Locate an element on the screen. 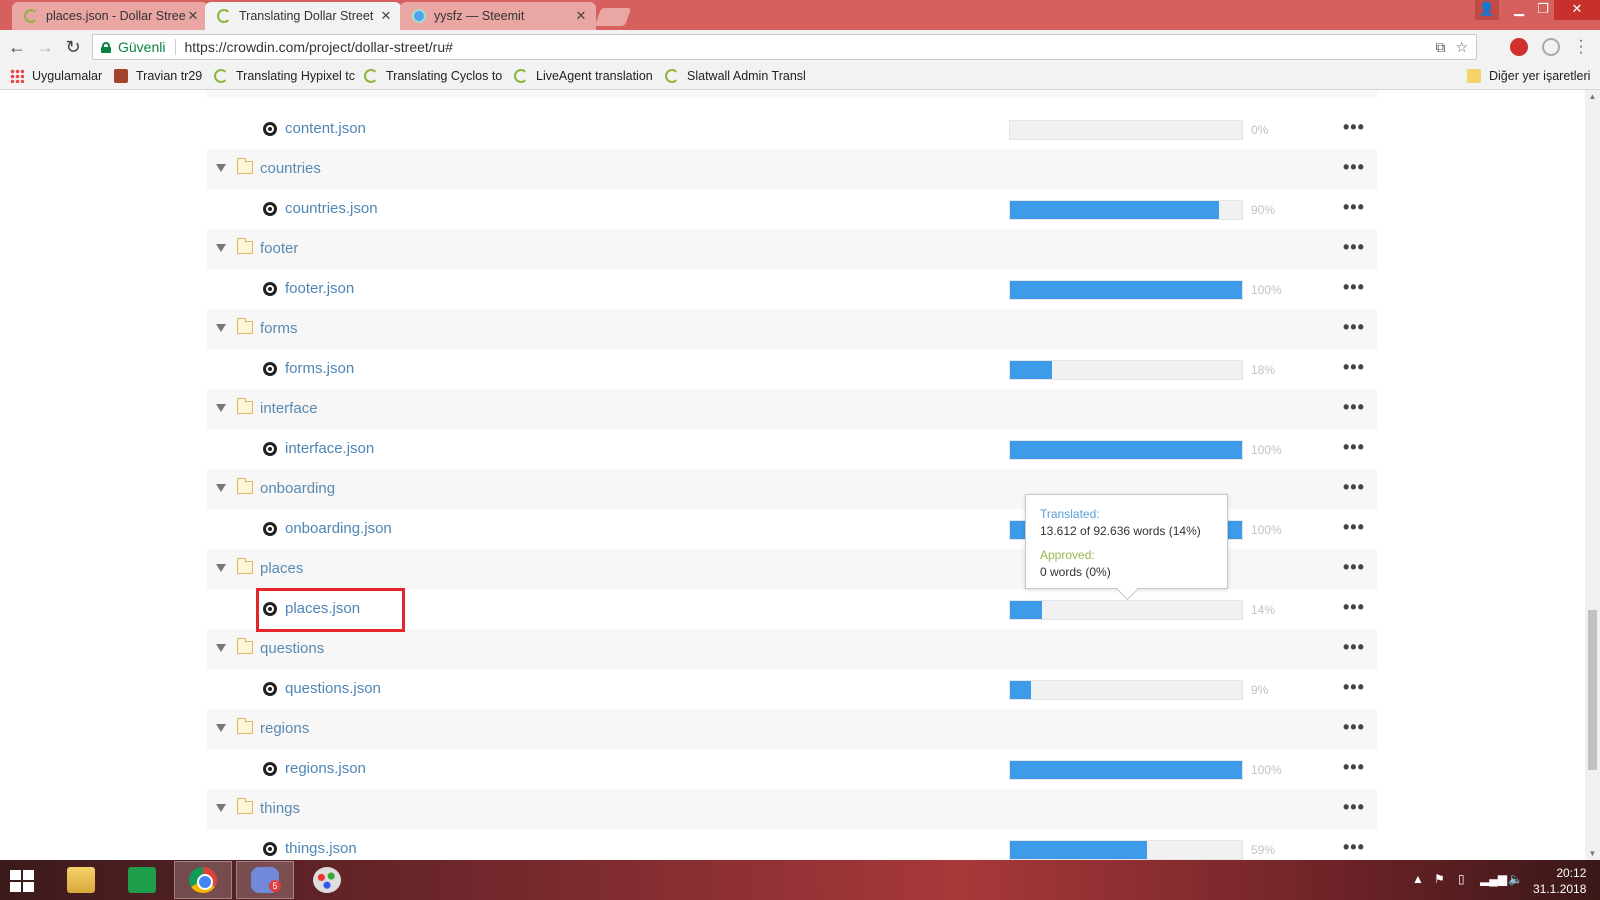 The width and height of the screenshot is (1600, 900). tray-chevron-icon: ▲ is located at coordinates (1418, 879).